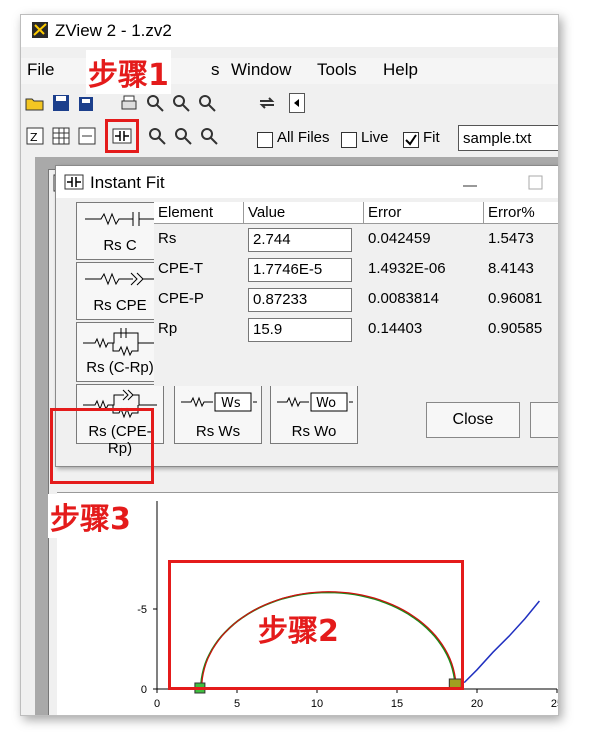  I want to click on file-name-field: sample.txt, so click(508, 138).